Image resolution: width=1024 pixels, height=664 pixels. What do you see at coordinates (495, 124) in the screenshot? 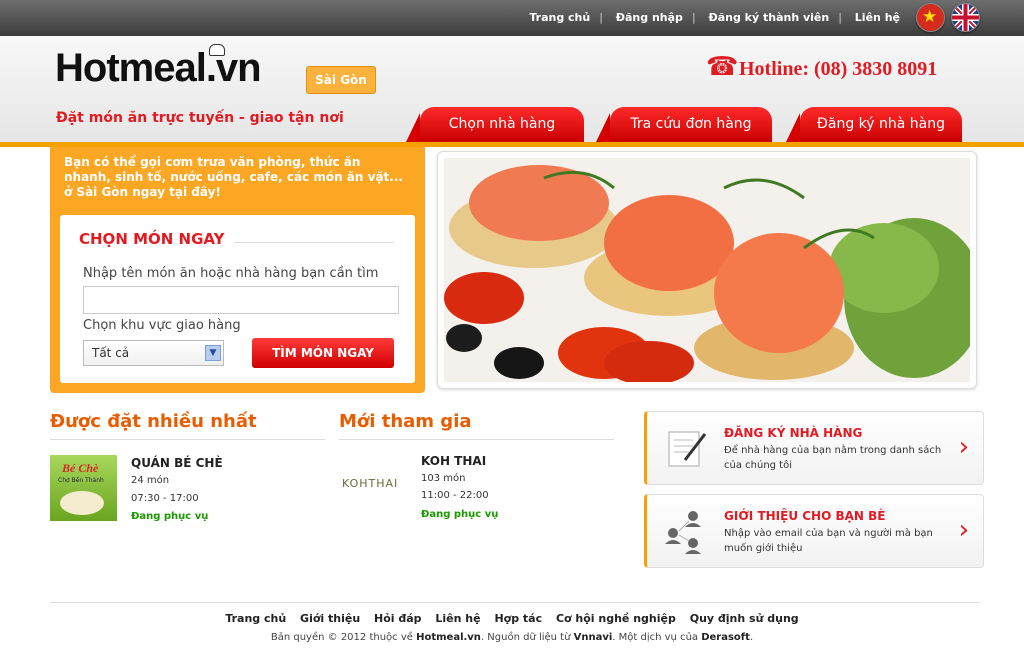
I see `tab-choose-restaurant: Chọn nhà hàng` at bounding box center [495, 124].